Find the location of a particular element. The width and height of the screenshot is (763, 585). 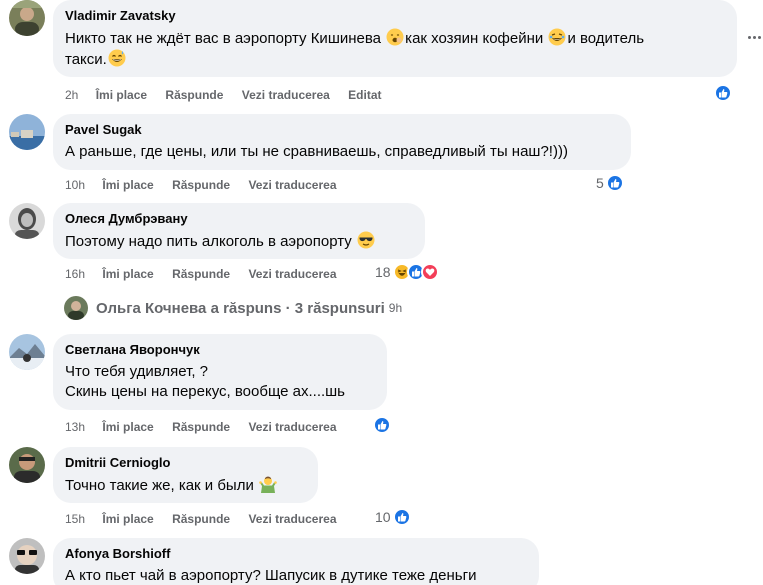

comment-text-part: как хозяин кофейни is located at coordinates (476, 38).